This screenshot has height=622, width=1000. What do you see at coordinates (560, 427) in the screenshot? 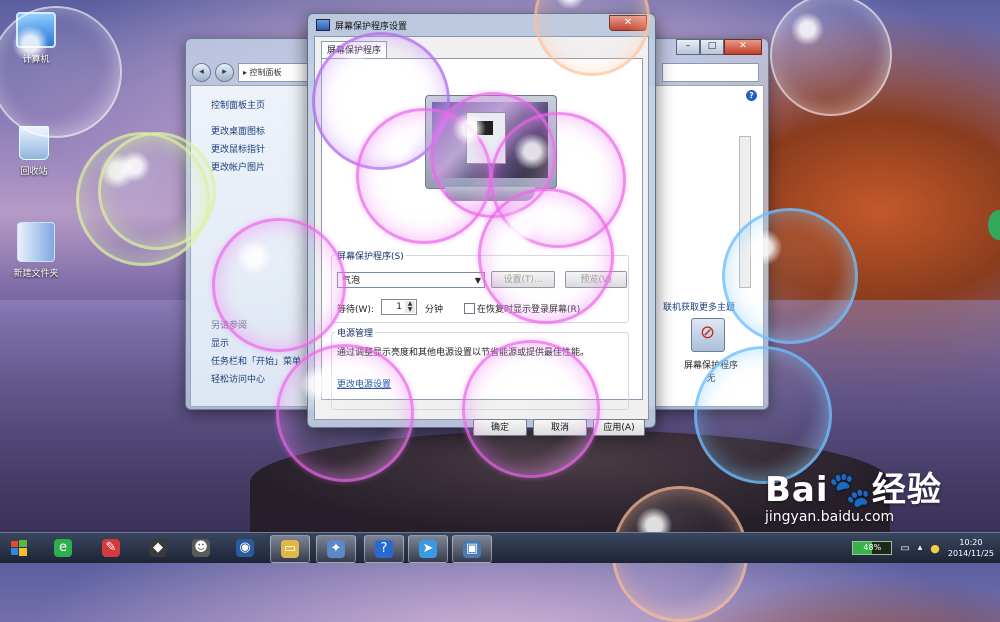
I see `cancel-button: 取消` at bounding box center [560, 427].